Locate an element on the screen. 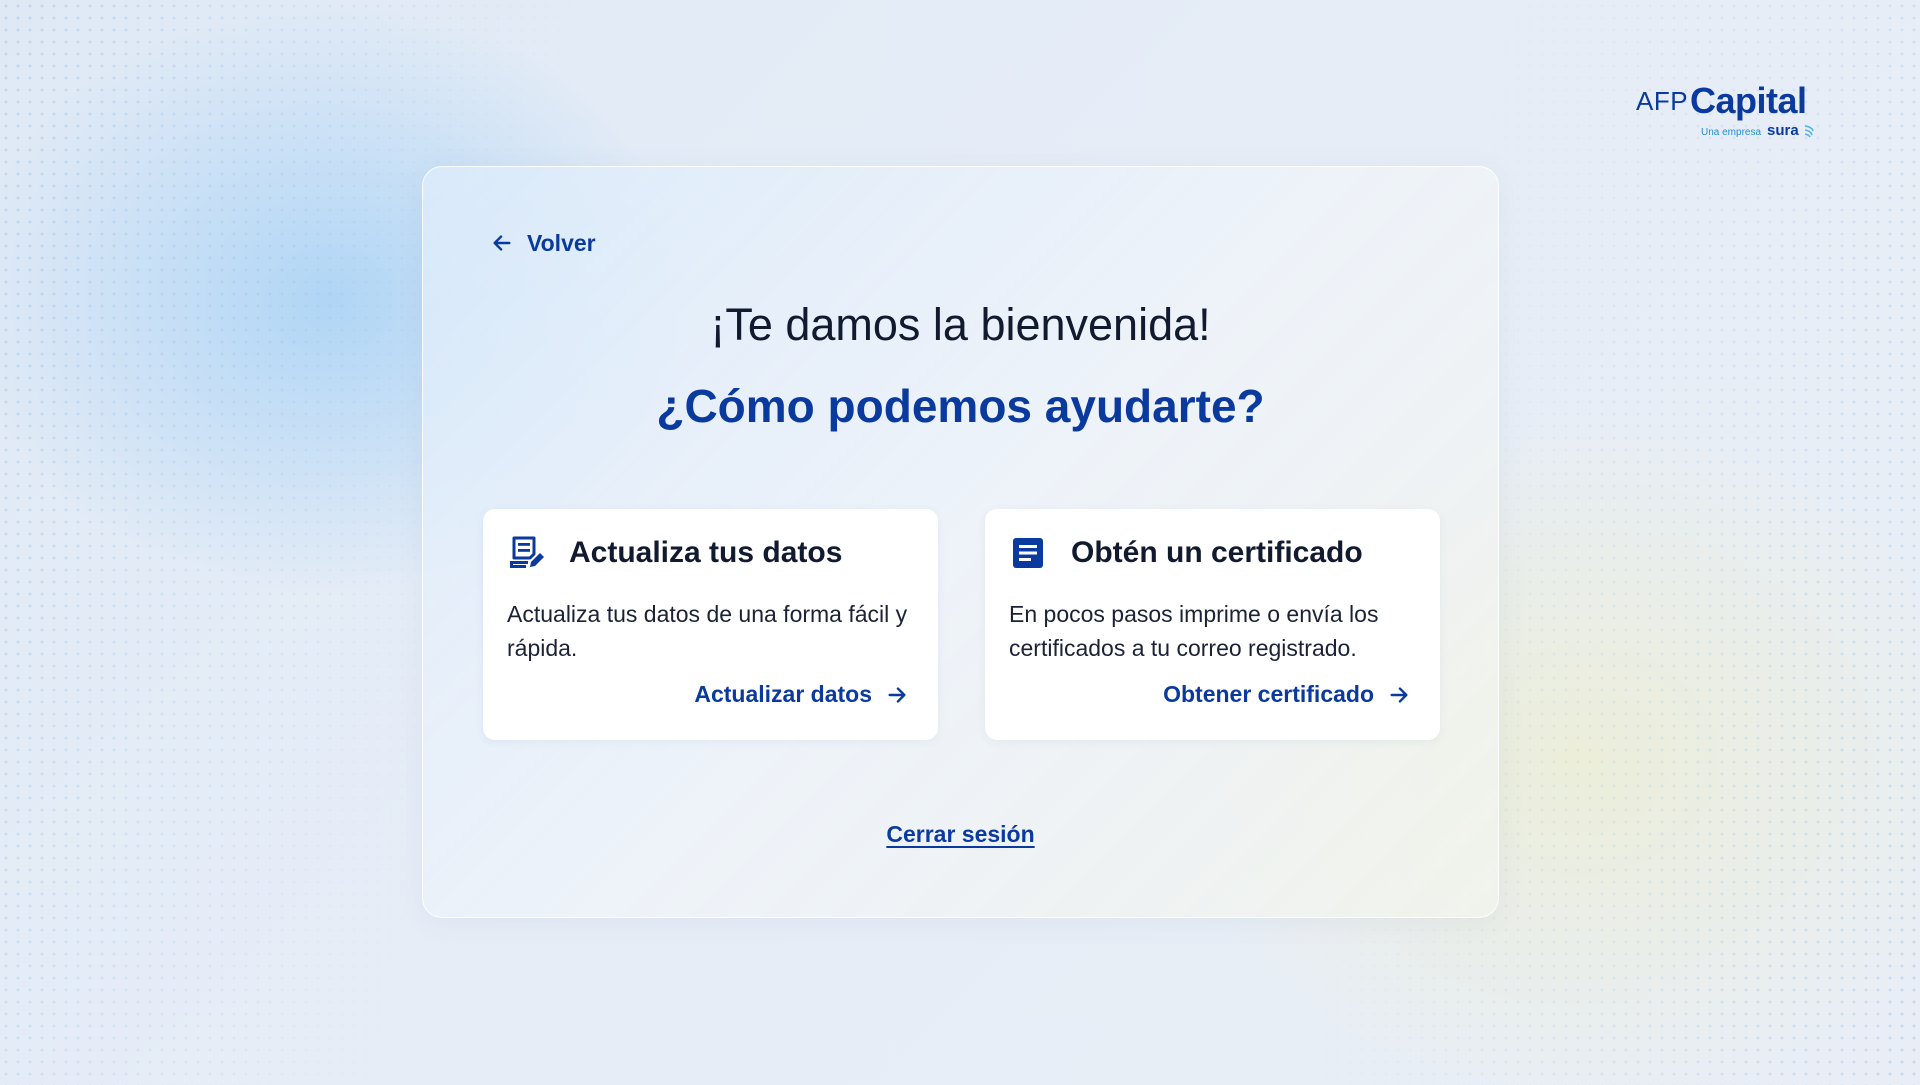 This screenshot has width=1920, height=1085. document-edit-icon is located at coordinates (526, 553).